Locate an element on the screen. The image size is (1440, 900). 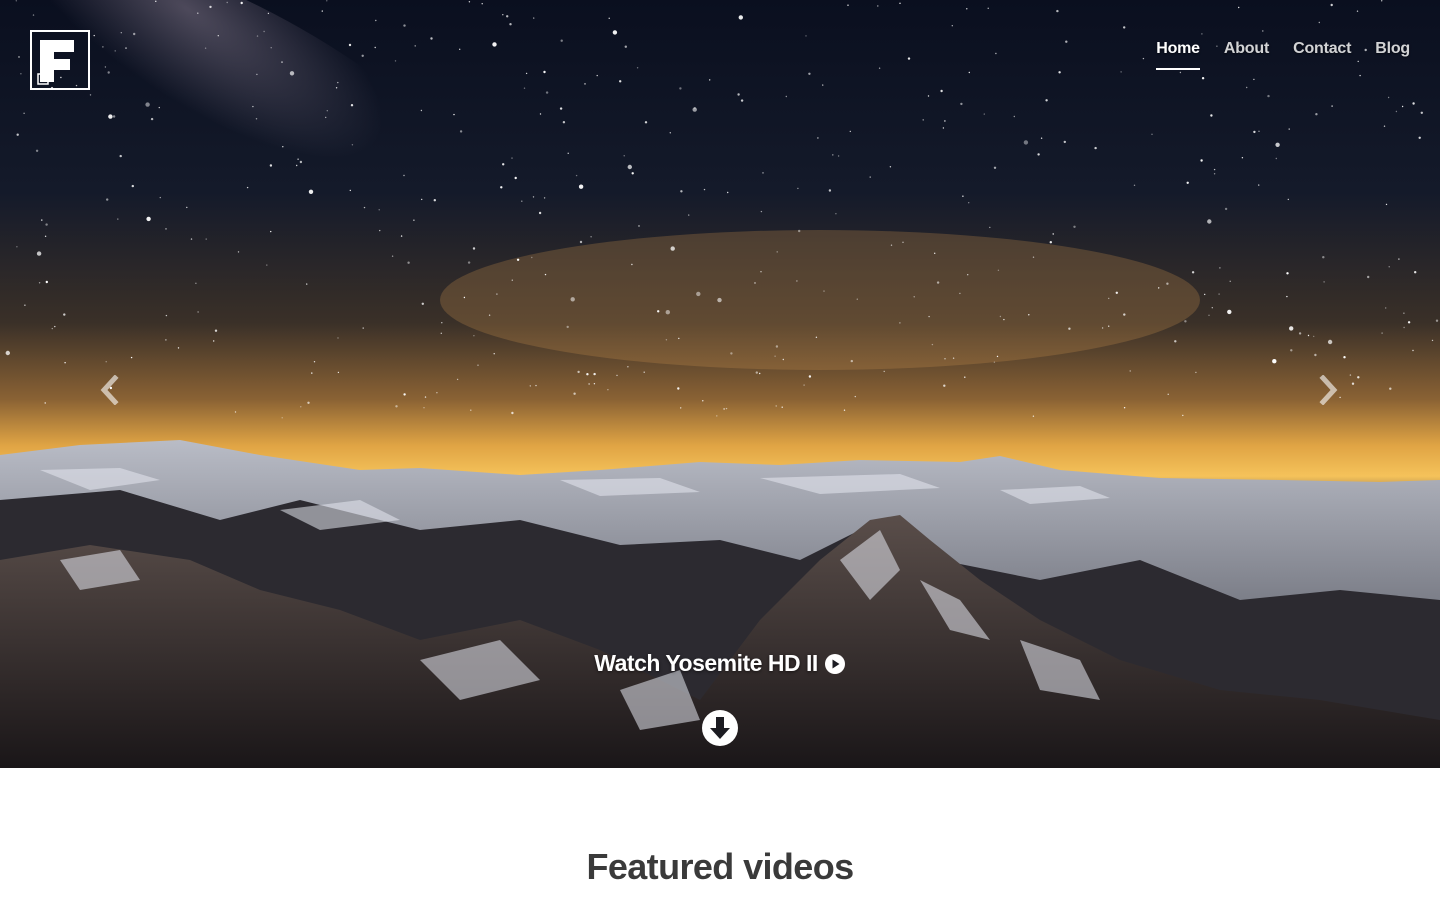
carousel-prev-button is located at coordinates (110, 390).